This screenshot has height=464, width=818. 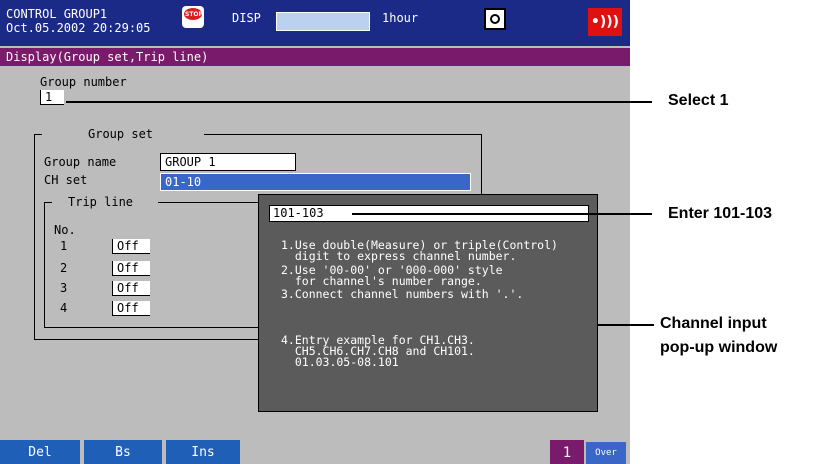 I want to click on select-callout: Select 1, so click(x=698, y=100).